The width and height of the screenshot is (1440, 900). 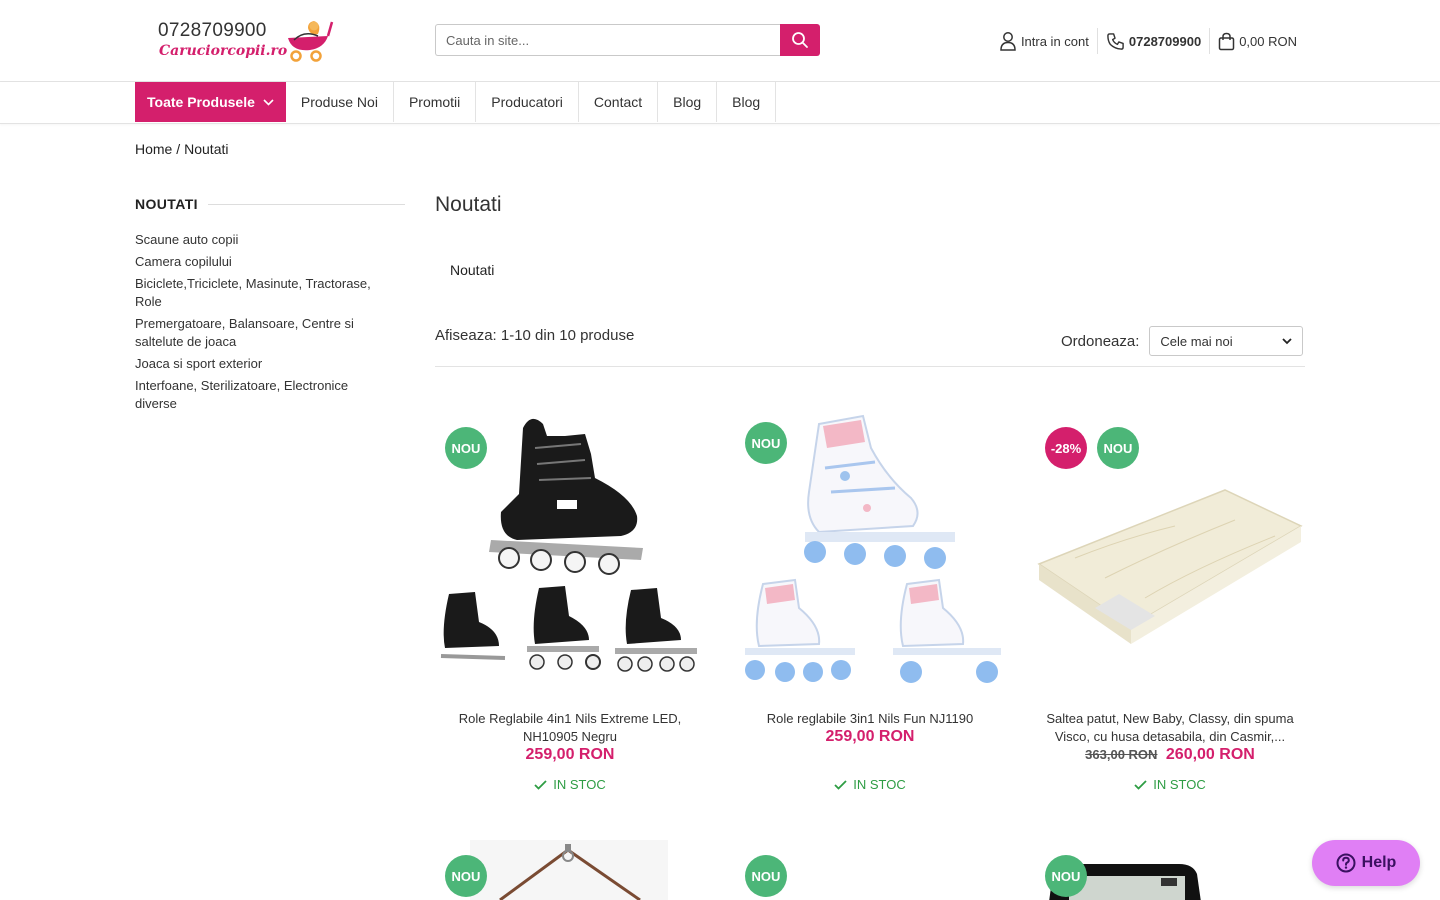 I want to click on product-price-block: 363,00 RON 260,00 RON, so click(x=1170, y=755).